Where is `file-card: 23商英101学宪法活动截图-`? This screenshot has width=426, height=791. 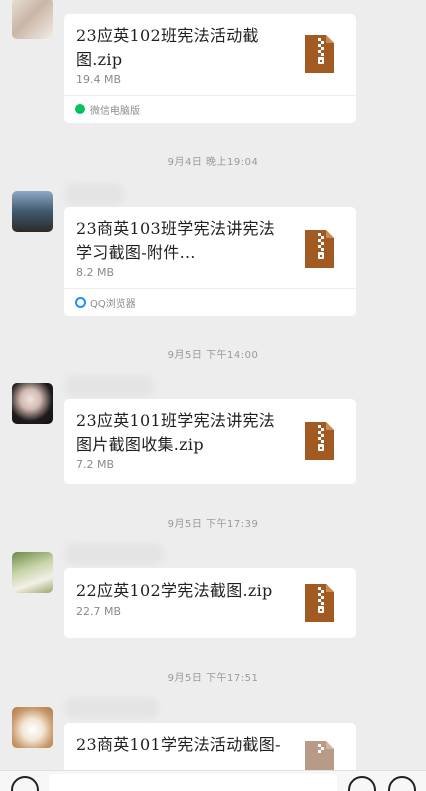 file-card: 23商英101学宪法活动截图- is located at coordinates (210, 746).